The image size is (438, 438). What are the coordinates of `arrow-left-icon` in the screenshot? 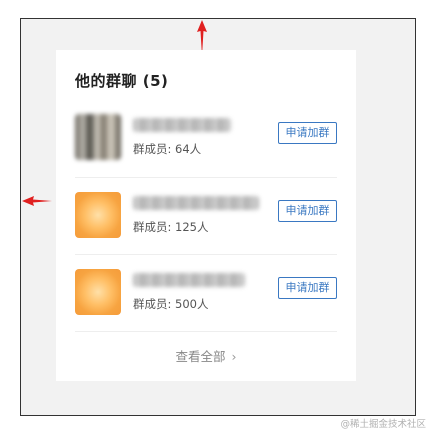 It's located at (37, 201).